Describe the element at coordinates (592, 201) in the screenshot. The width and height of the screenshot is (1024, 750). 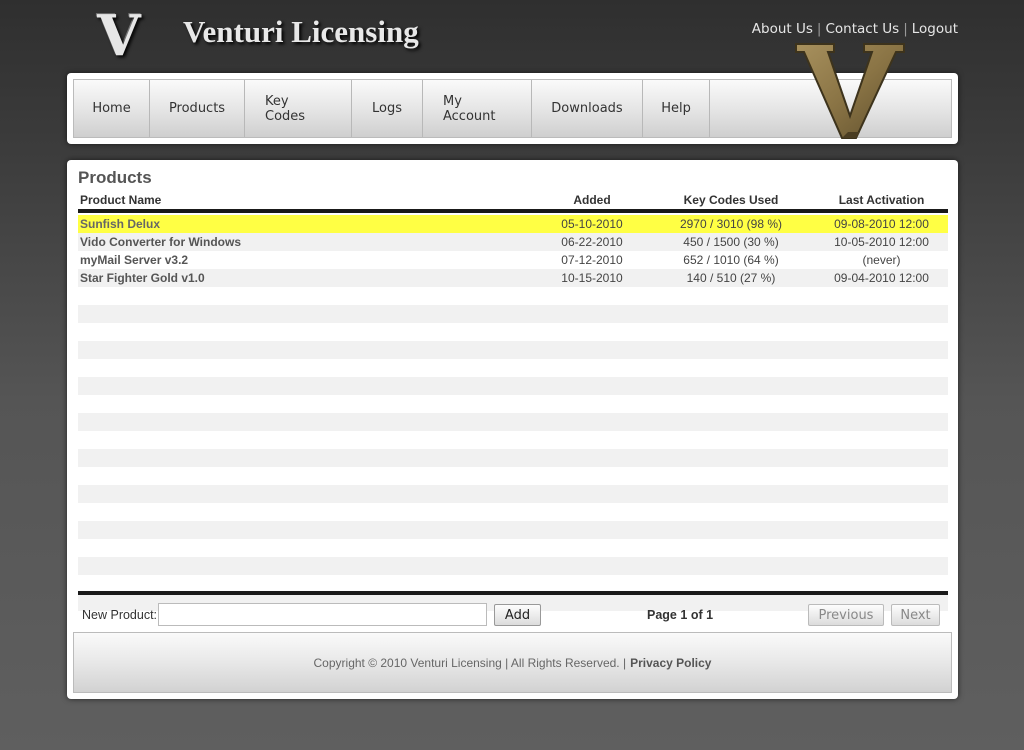
I see `column-header-added: Added` at that location.